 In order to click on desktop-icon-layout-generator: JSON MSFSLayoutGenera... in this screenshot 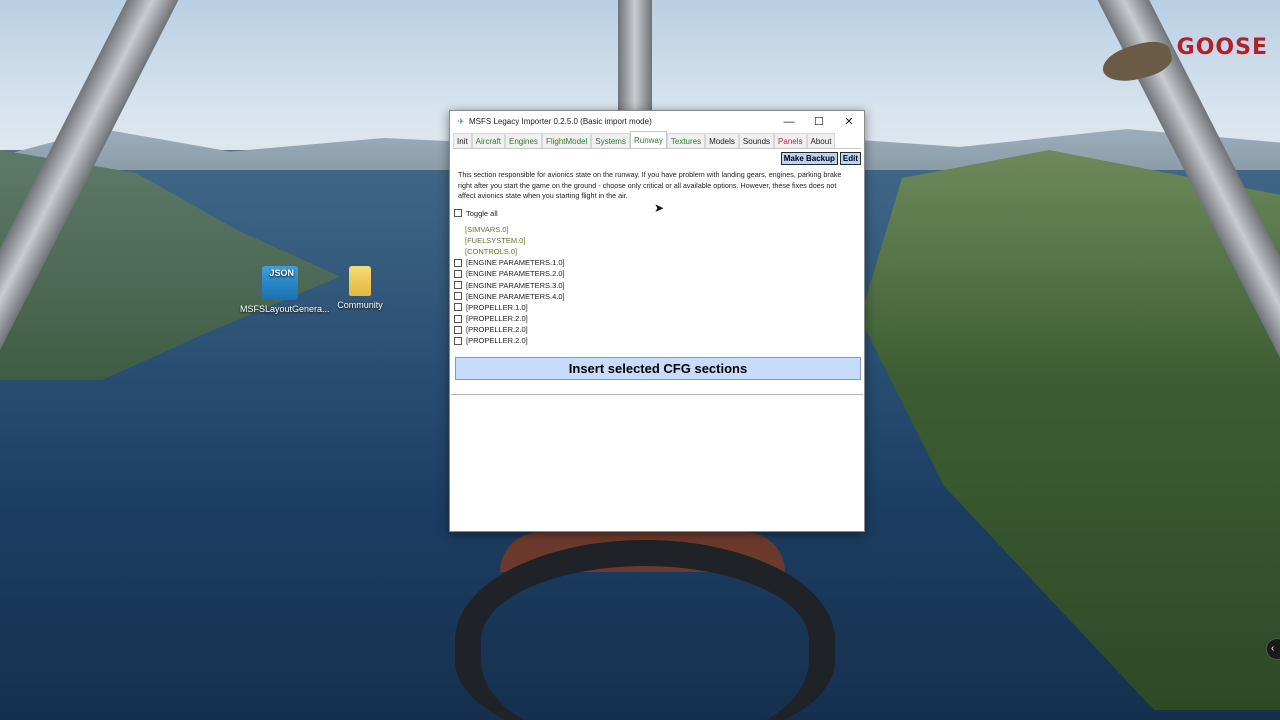, I will do `click(285, 290)`.